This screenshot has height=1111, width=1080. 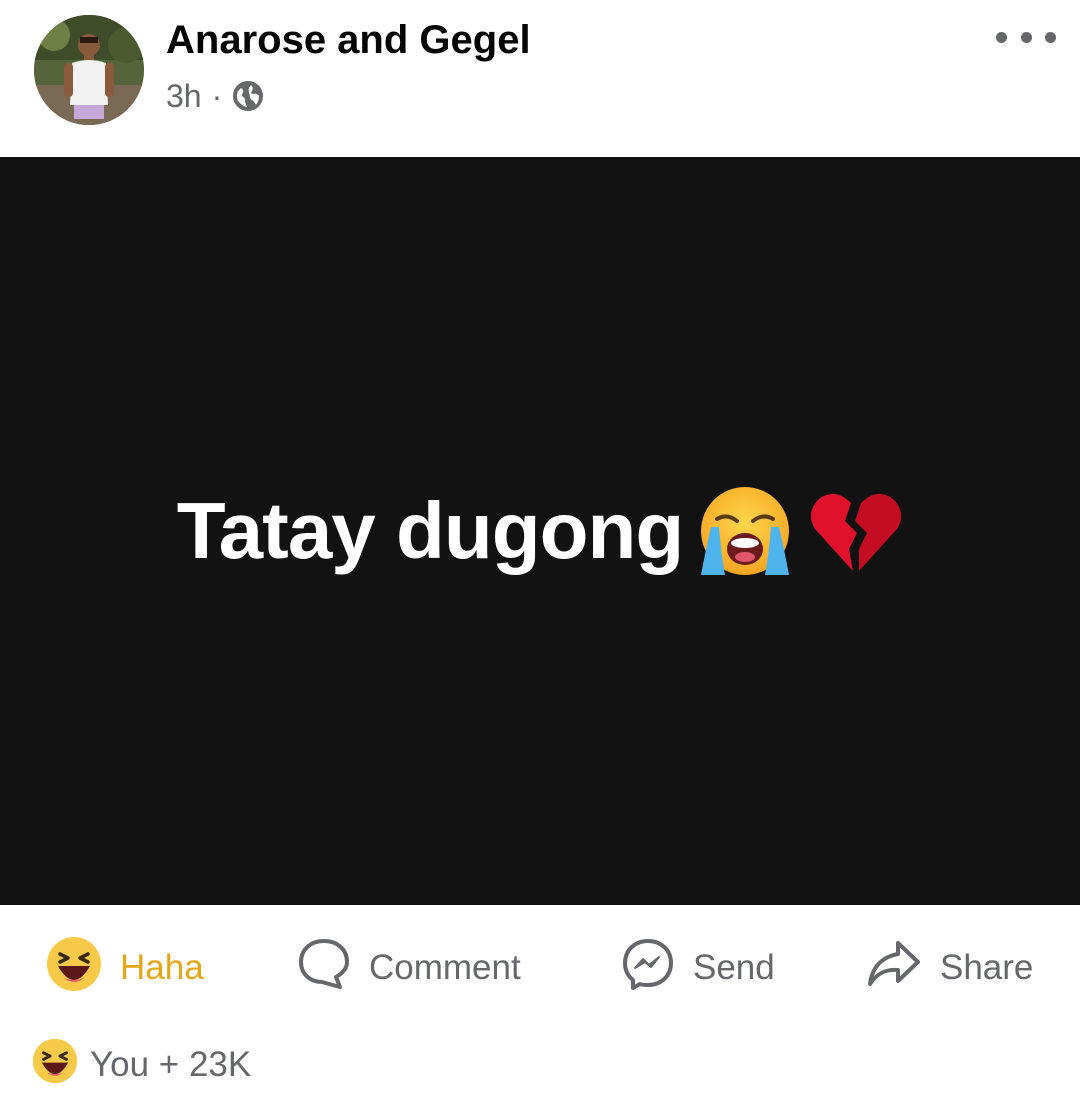 I want to click on reactions-summary: You + 23K, so click(x=142, y=1065).